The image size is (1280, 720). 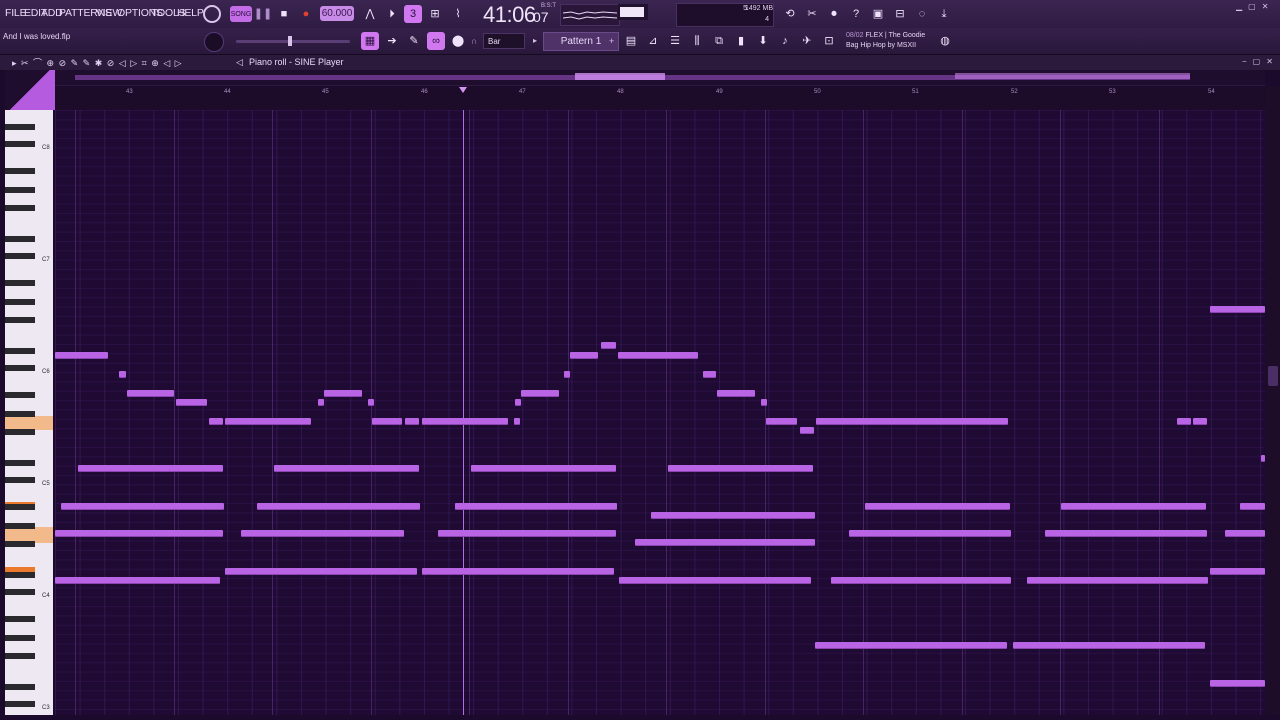 What do you see at coordinates (435, 14) in the screenshot?
I see `step-edit-icon: ⊞` at bounding box center [435, 14].